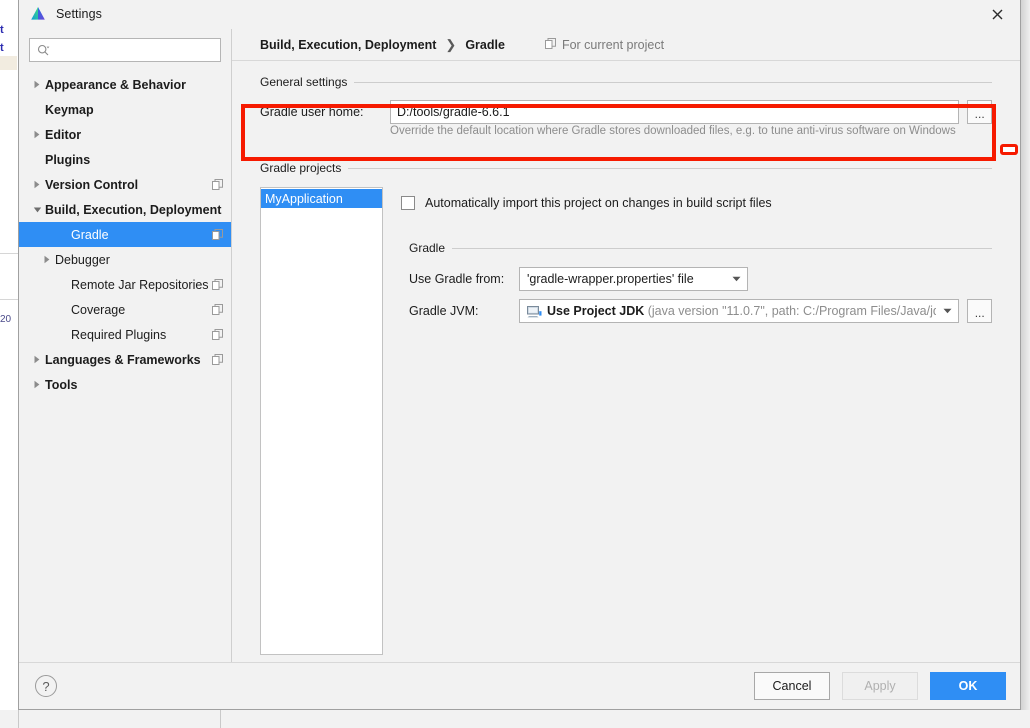 This screenshot has width=1030, height=728. Describe the element at coordinates (485, 44) in the screenshot. I see `breadcrumb-part-current: Gradle` at that location.